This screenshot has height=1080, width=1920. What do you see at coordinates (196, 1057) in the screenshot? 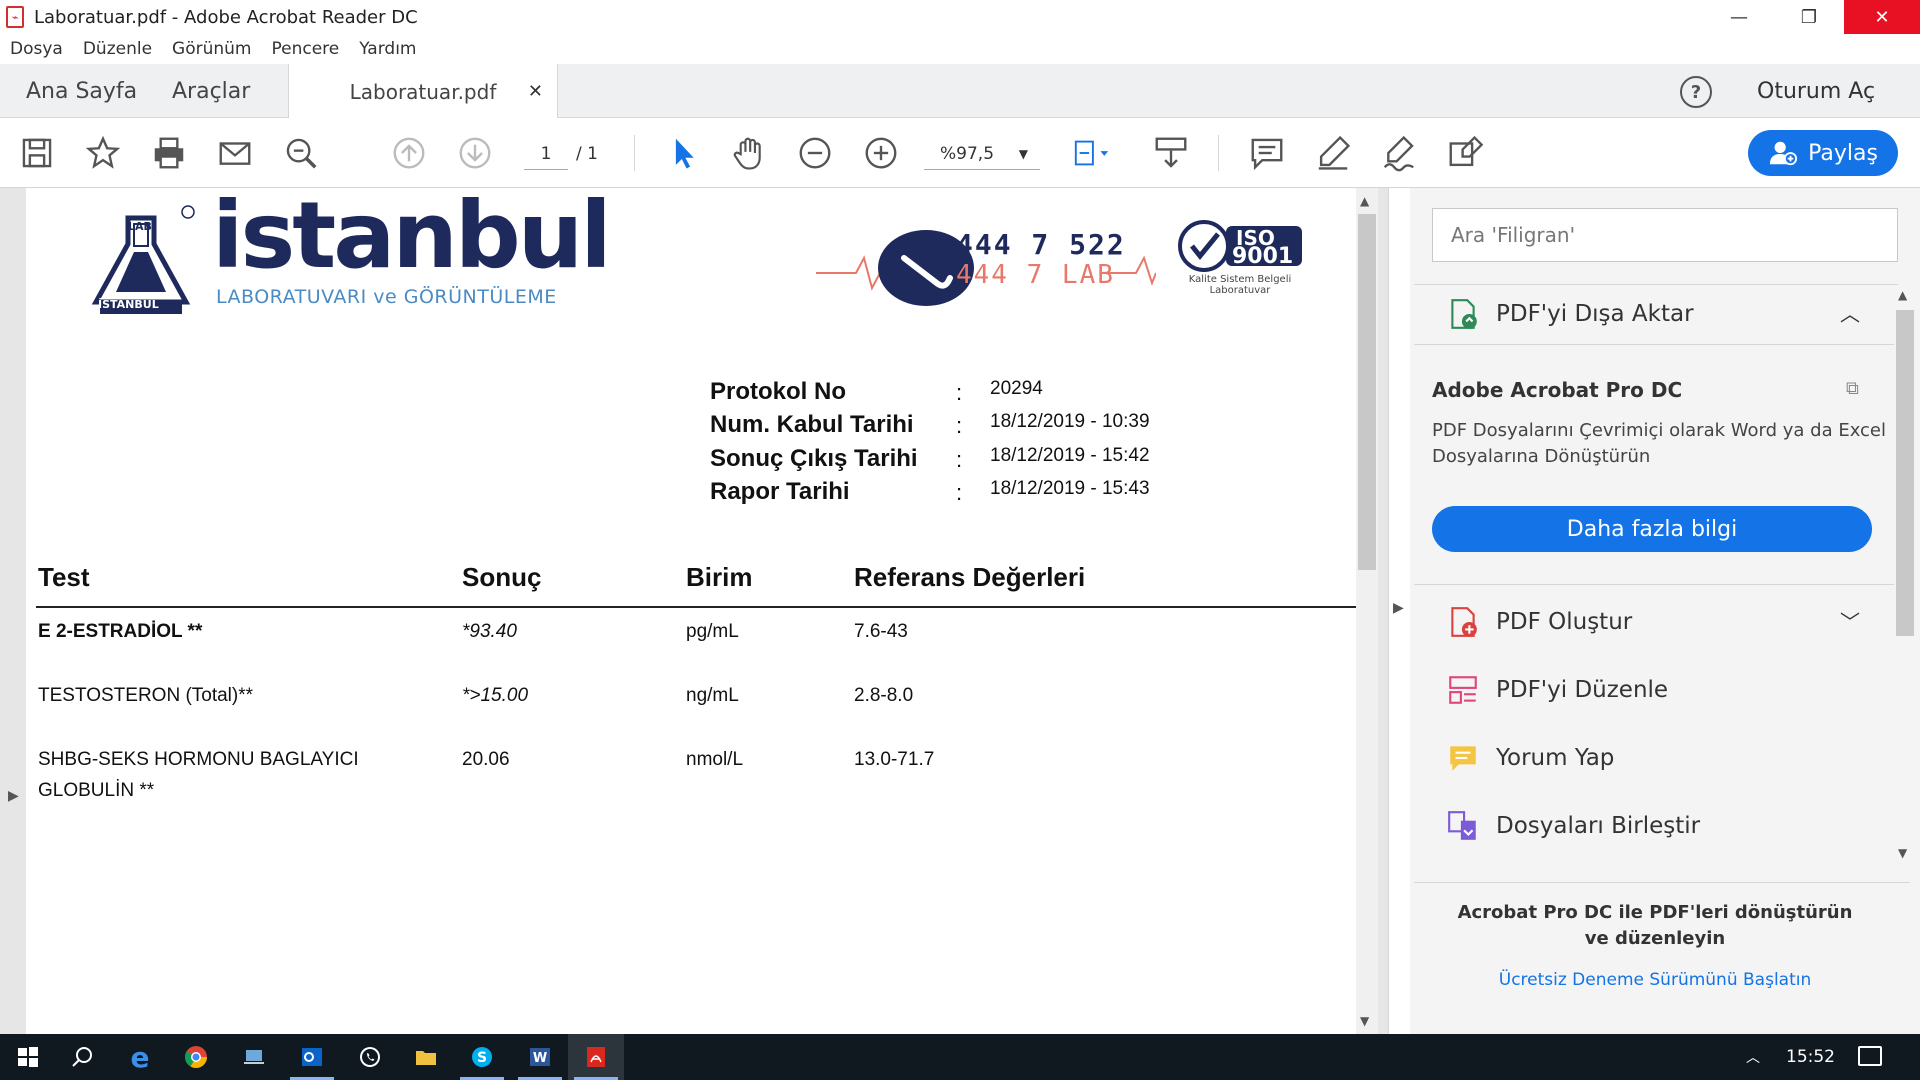
I see `chrome-icon` at bounding box center [196, 1057].